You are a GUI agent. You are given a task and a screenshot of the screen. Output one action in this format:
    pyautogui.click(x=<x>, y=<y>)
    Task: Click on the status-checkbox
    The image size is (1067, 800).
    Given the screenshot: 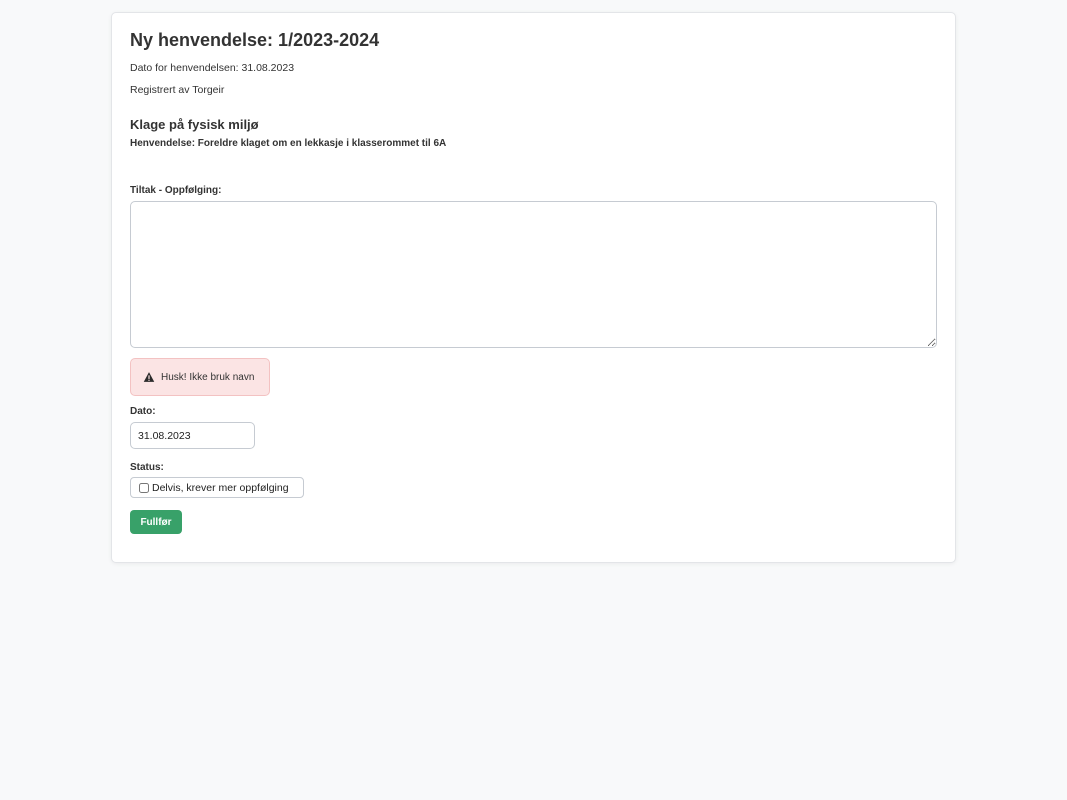 What is the action you would take?
    pyautogui.click(x=144, y=487)
    